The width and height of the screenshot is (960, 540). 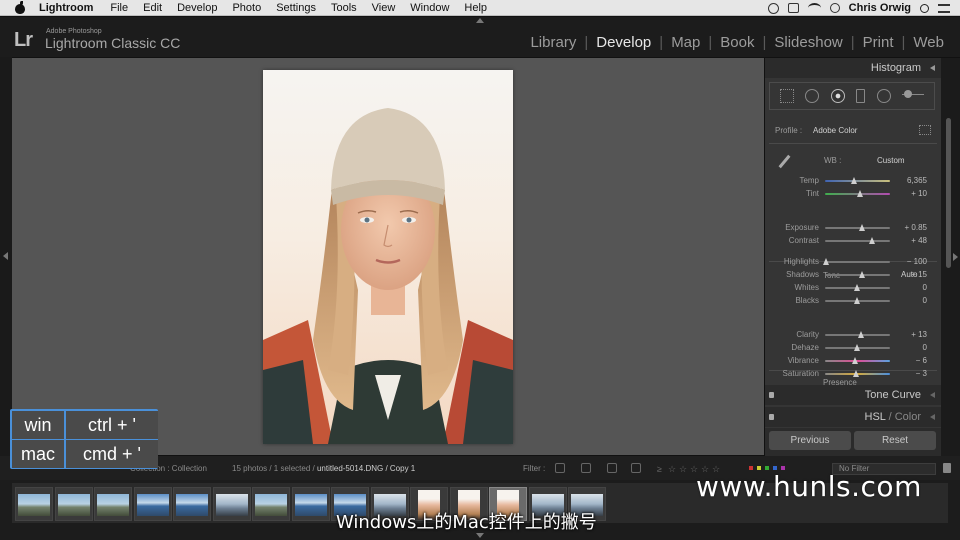 What do you see at coordinates (921, 360) in the screenshot?
I see `slider-value: − 6` at bounding box center [921, 360].